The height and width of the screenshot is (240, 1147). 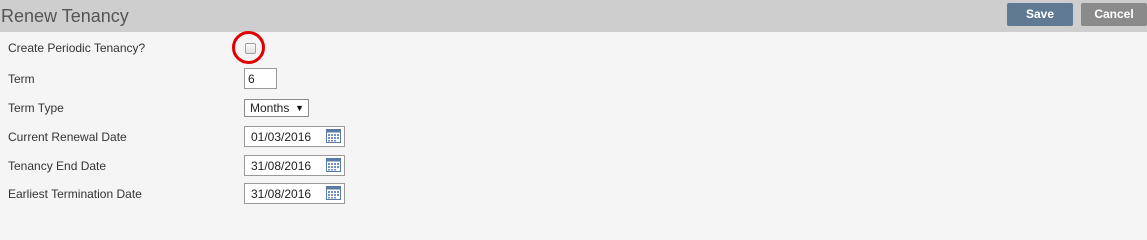 I want to click on periodic-tenancy-row: Create Periodic Tenancy?, so click(x=573, y=48).